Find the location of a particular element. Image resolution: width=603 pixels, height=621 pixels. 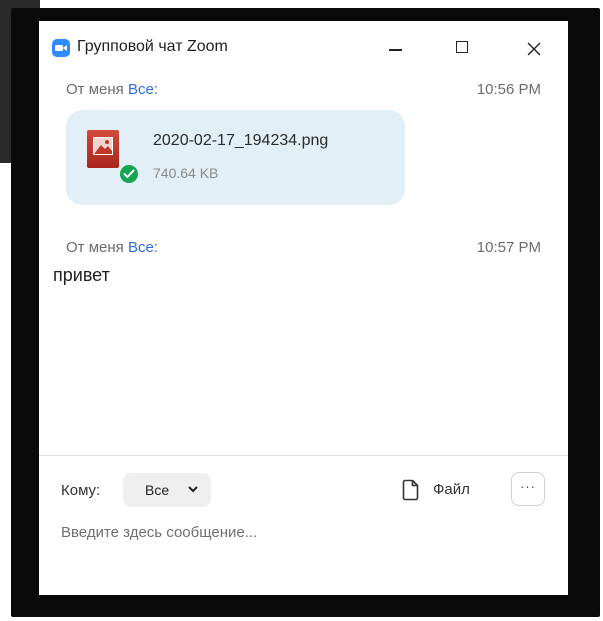

chevron-down-icon is located at coordinates (193, 489).